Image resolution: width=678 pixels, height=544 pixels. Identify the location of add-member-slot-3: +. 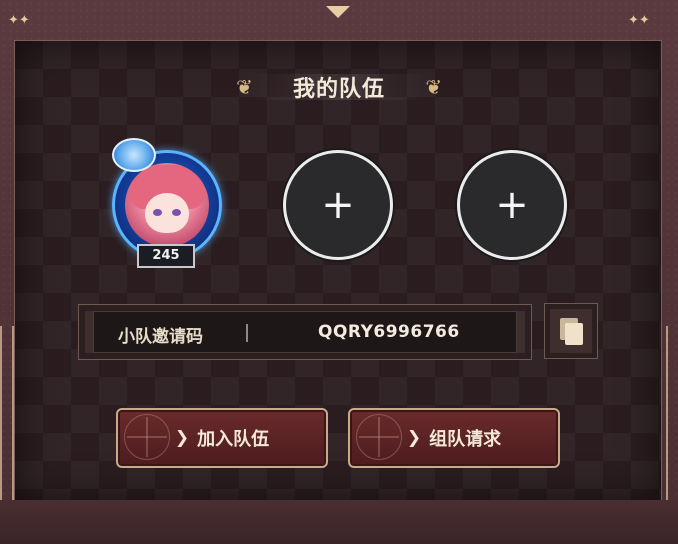
(512, 205).